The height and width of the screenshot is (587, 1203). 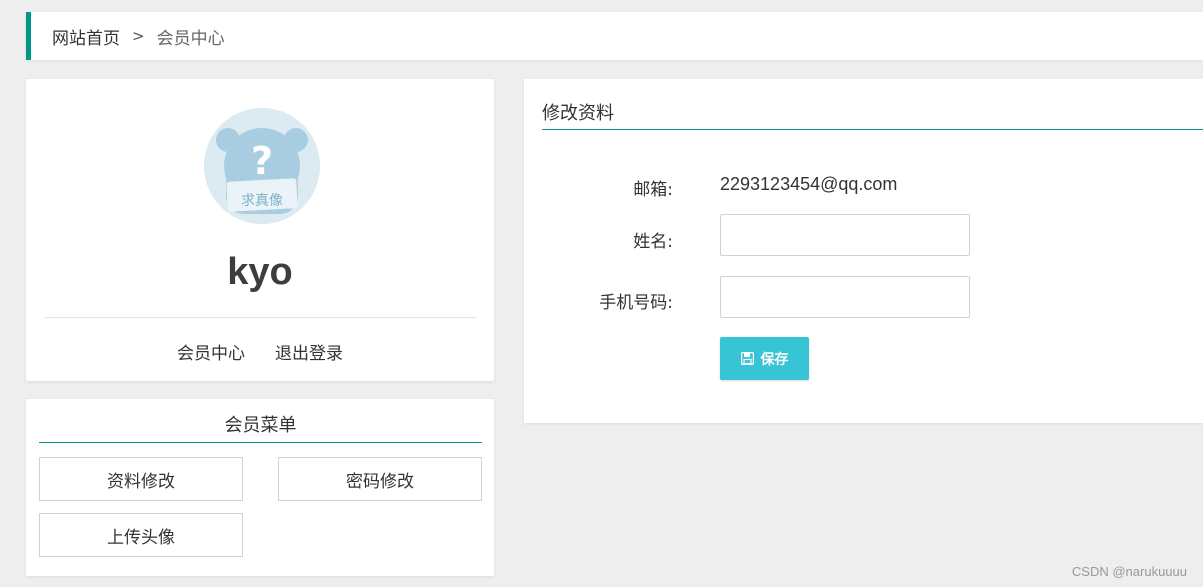 What do you see at coordinates (1129, 571) in the screenshot?
I see `watermark: CSDN @narukuuuu` at bounding box center [1129, 571].